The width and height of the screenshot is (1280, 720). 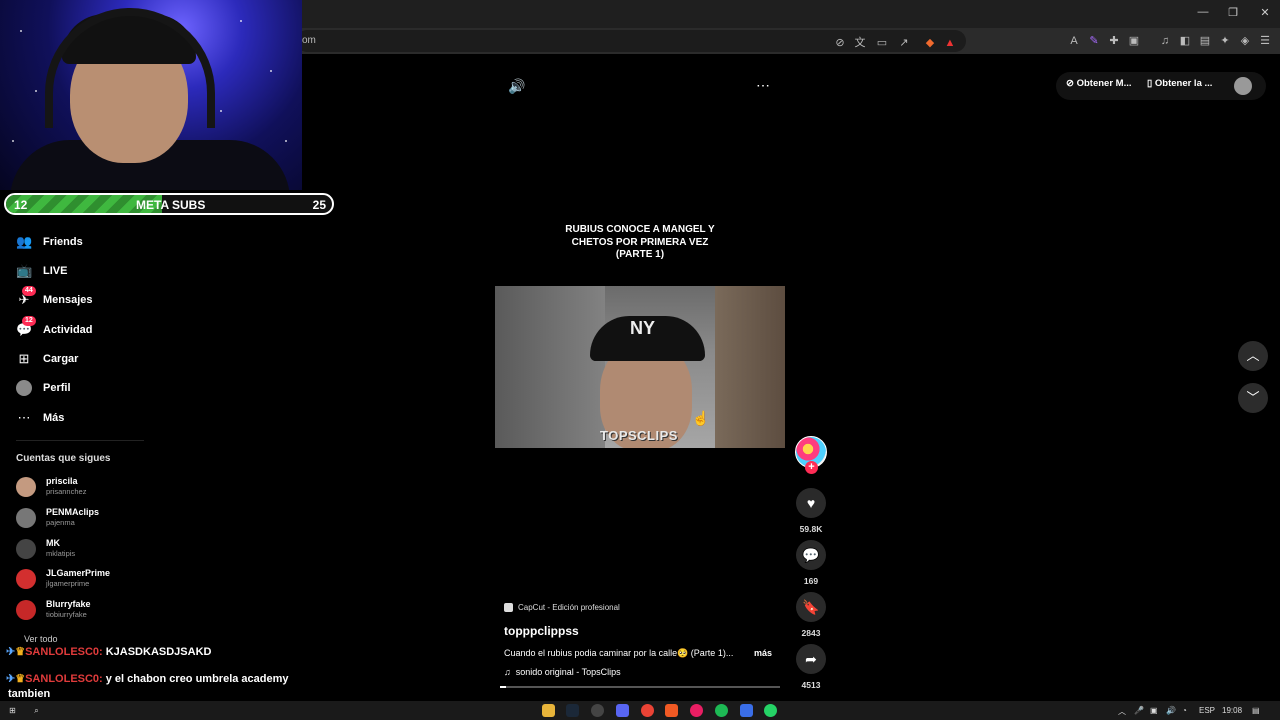 What do you see at coordinates (29, 694) in the screenshot?
I see `chat-message-continuation: tambien` at bounding box center [29, 694].